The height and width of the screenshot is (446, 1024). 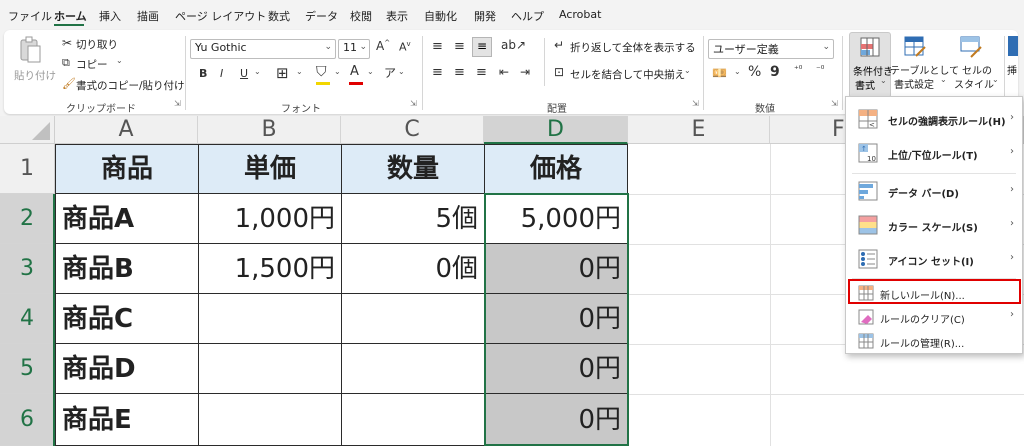 What do you see at coordinates (92, 64) in the screenshot?
I see `copy-button: コピー` at bounding box center [92, 64].